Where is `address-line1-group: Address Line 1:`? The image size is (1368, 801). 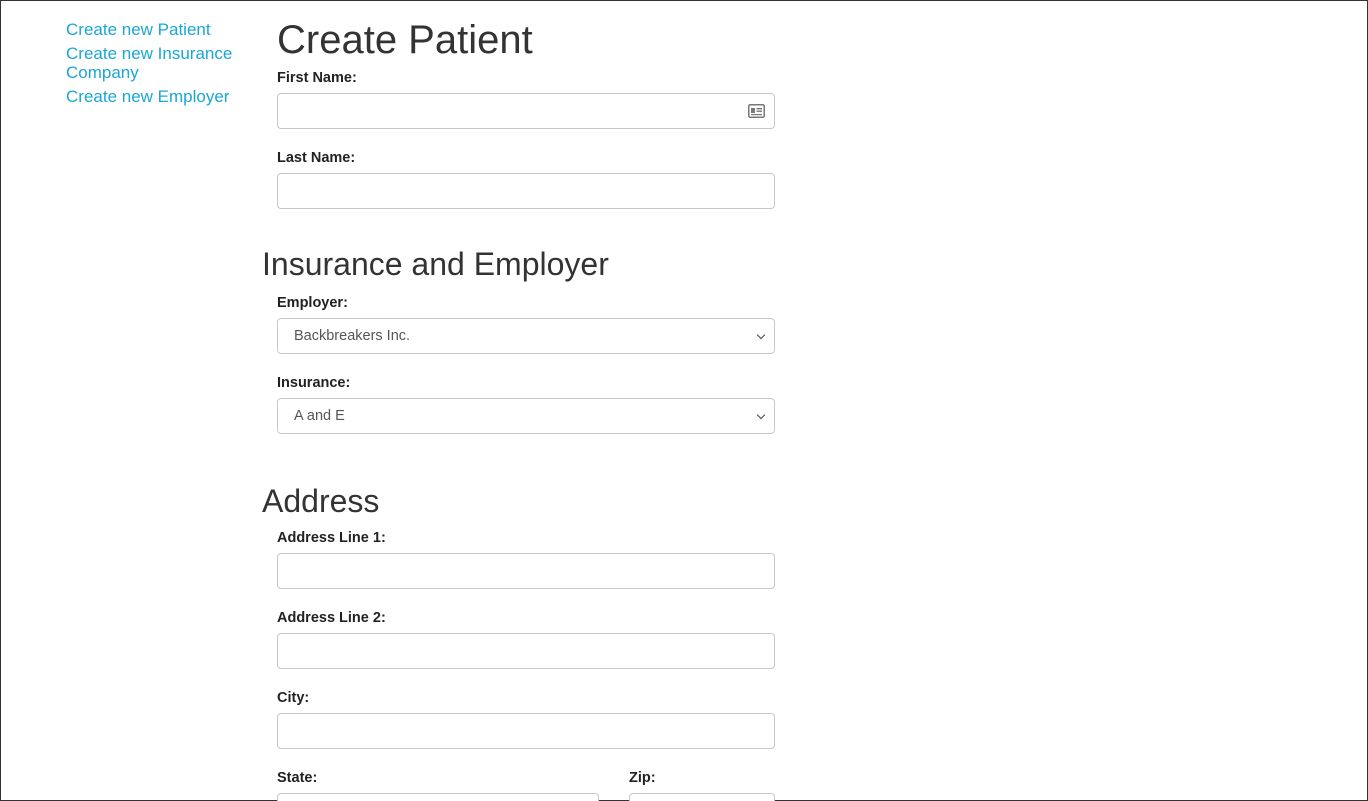
address-line1-group: Address Line 1: is located at coordinates (526, 559).